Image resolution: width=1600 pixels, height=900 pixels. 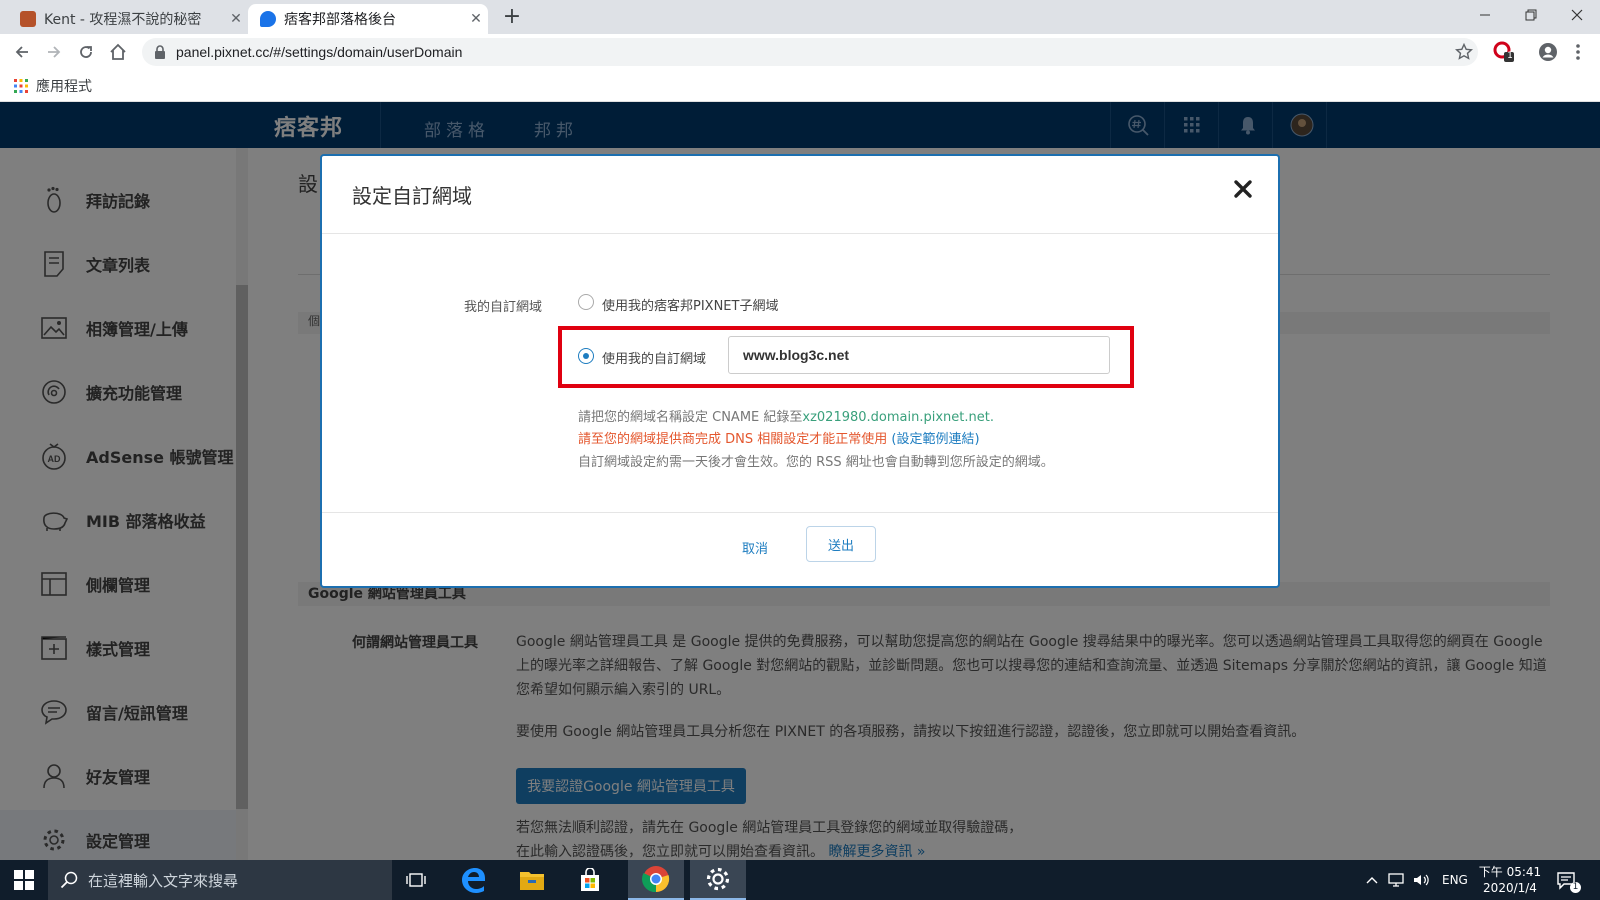 I want to click on back-button, so click(x=22, y=52).